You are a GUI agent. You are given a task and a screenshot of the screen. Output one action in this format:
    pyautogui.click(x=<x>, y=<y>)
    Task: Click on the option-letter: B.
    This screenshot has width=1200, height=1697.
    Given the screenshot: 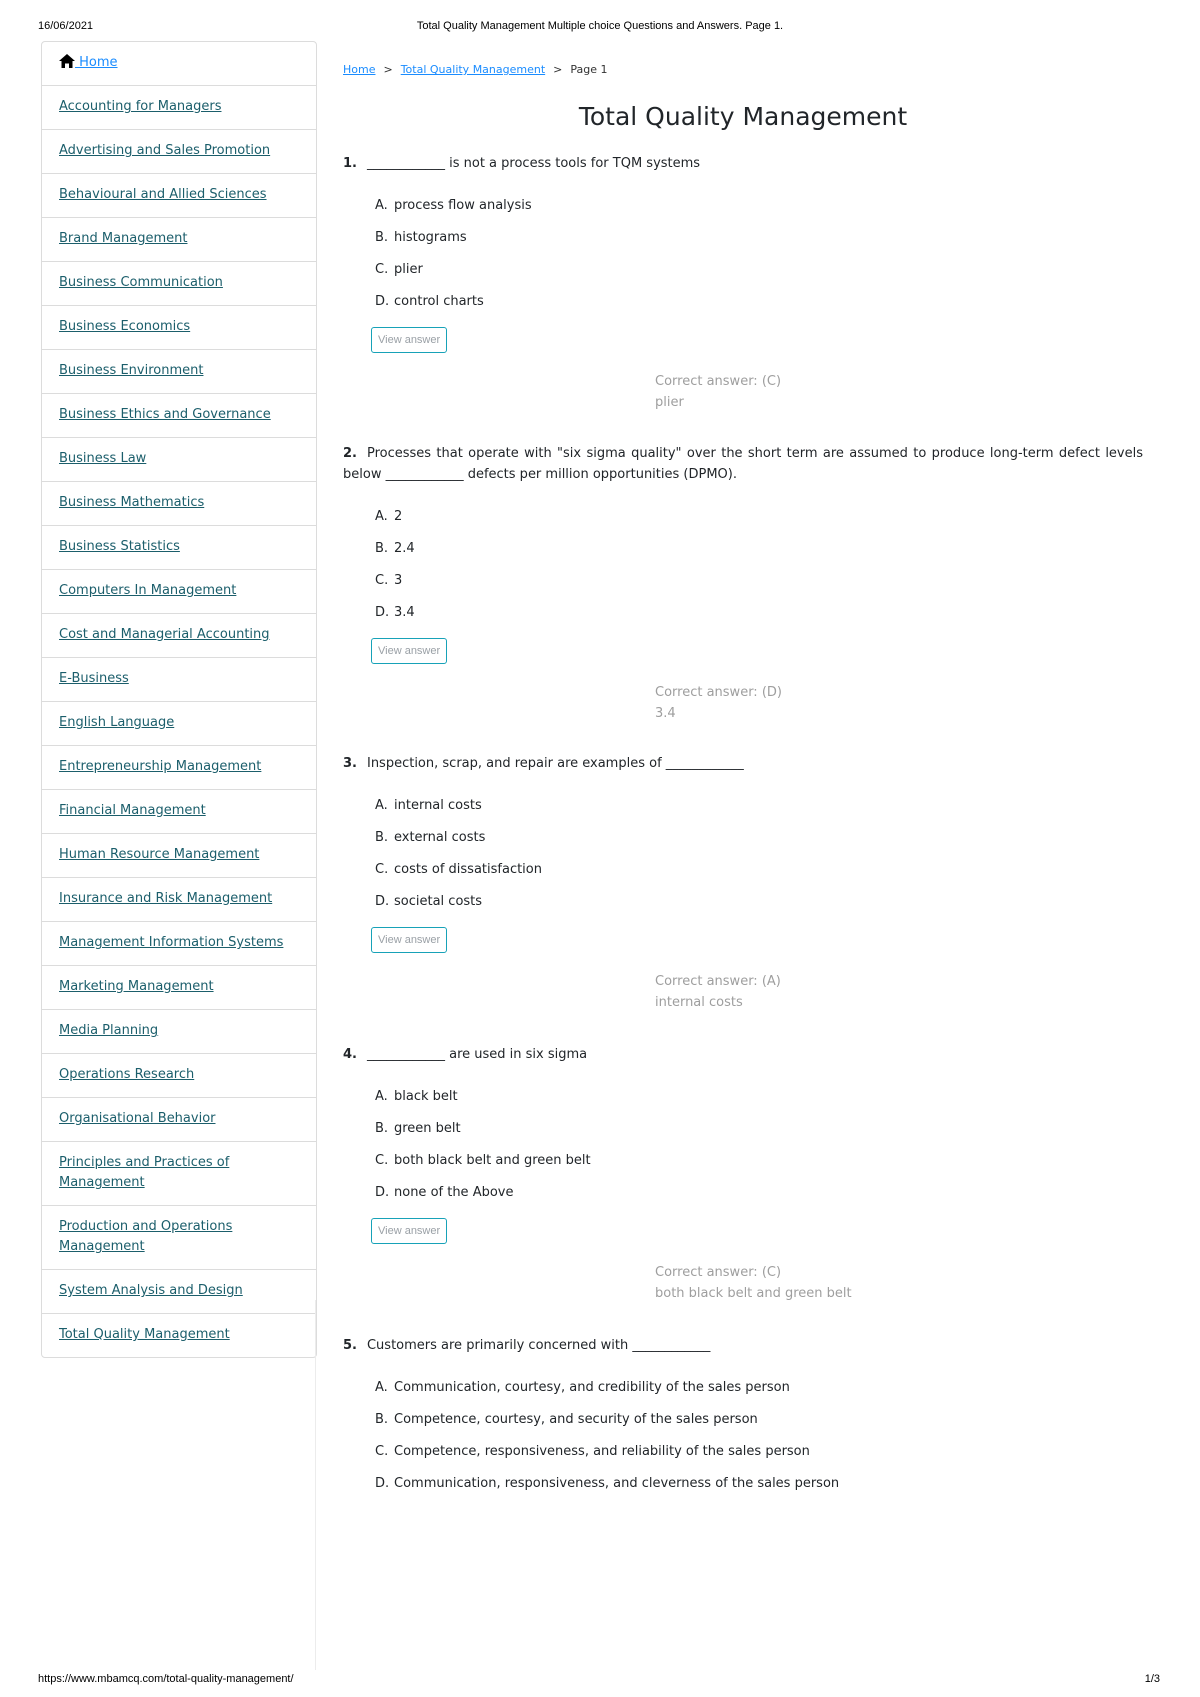 What is the action you would take?
    pyautogui.click(x=382, y=237)
    